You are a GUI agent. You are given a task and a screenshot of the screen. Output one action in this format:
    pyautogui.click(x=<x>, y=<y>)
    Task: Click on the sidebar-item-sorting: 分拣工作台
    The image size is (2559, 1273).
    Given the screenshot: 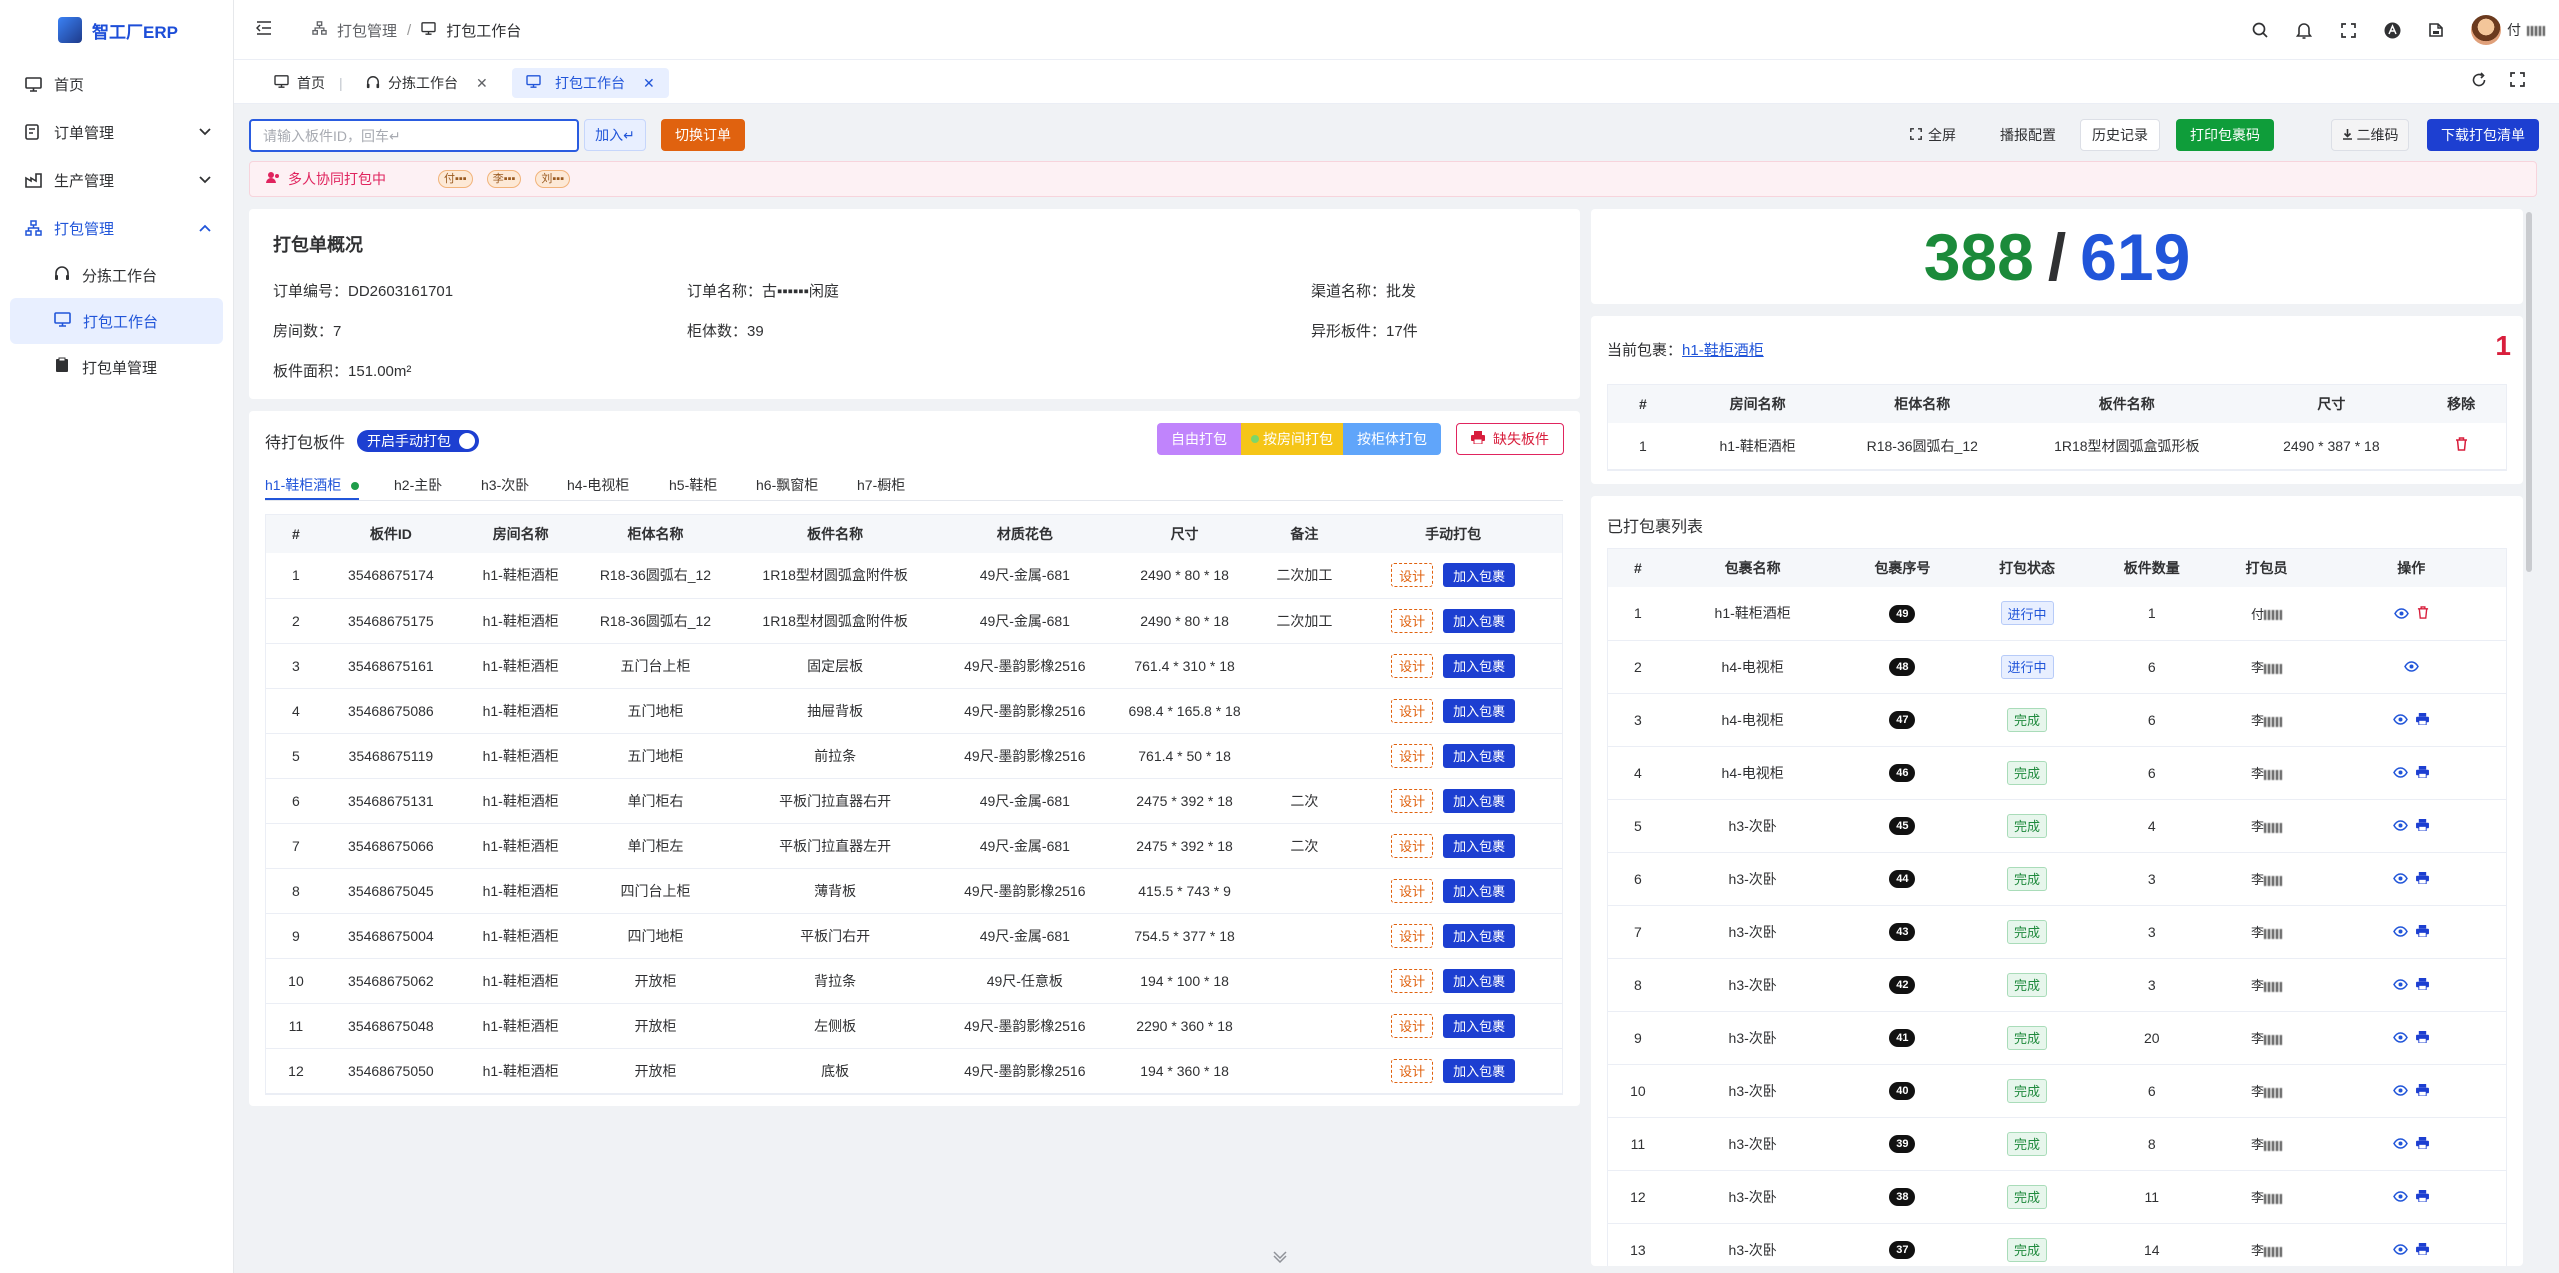 What is the action you would take?
    pyautogui.click(x=116, y=275)
    